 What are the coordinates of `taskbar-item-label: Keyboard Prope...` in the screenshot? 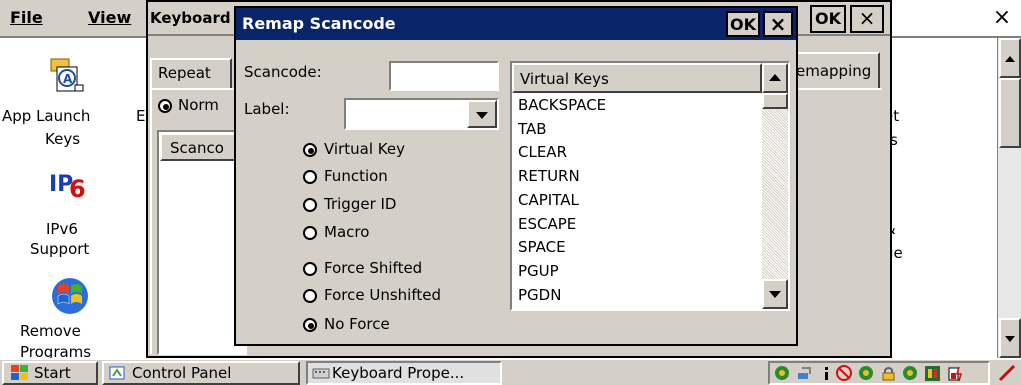 It's located at (398, 373).